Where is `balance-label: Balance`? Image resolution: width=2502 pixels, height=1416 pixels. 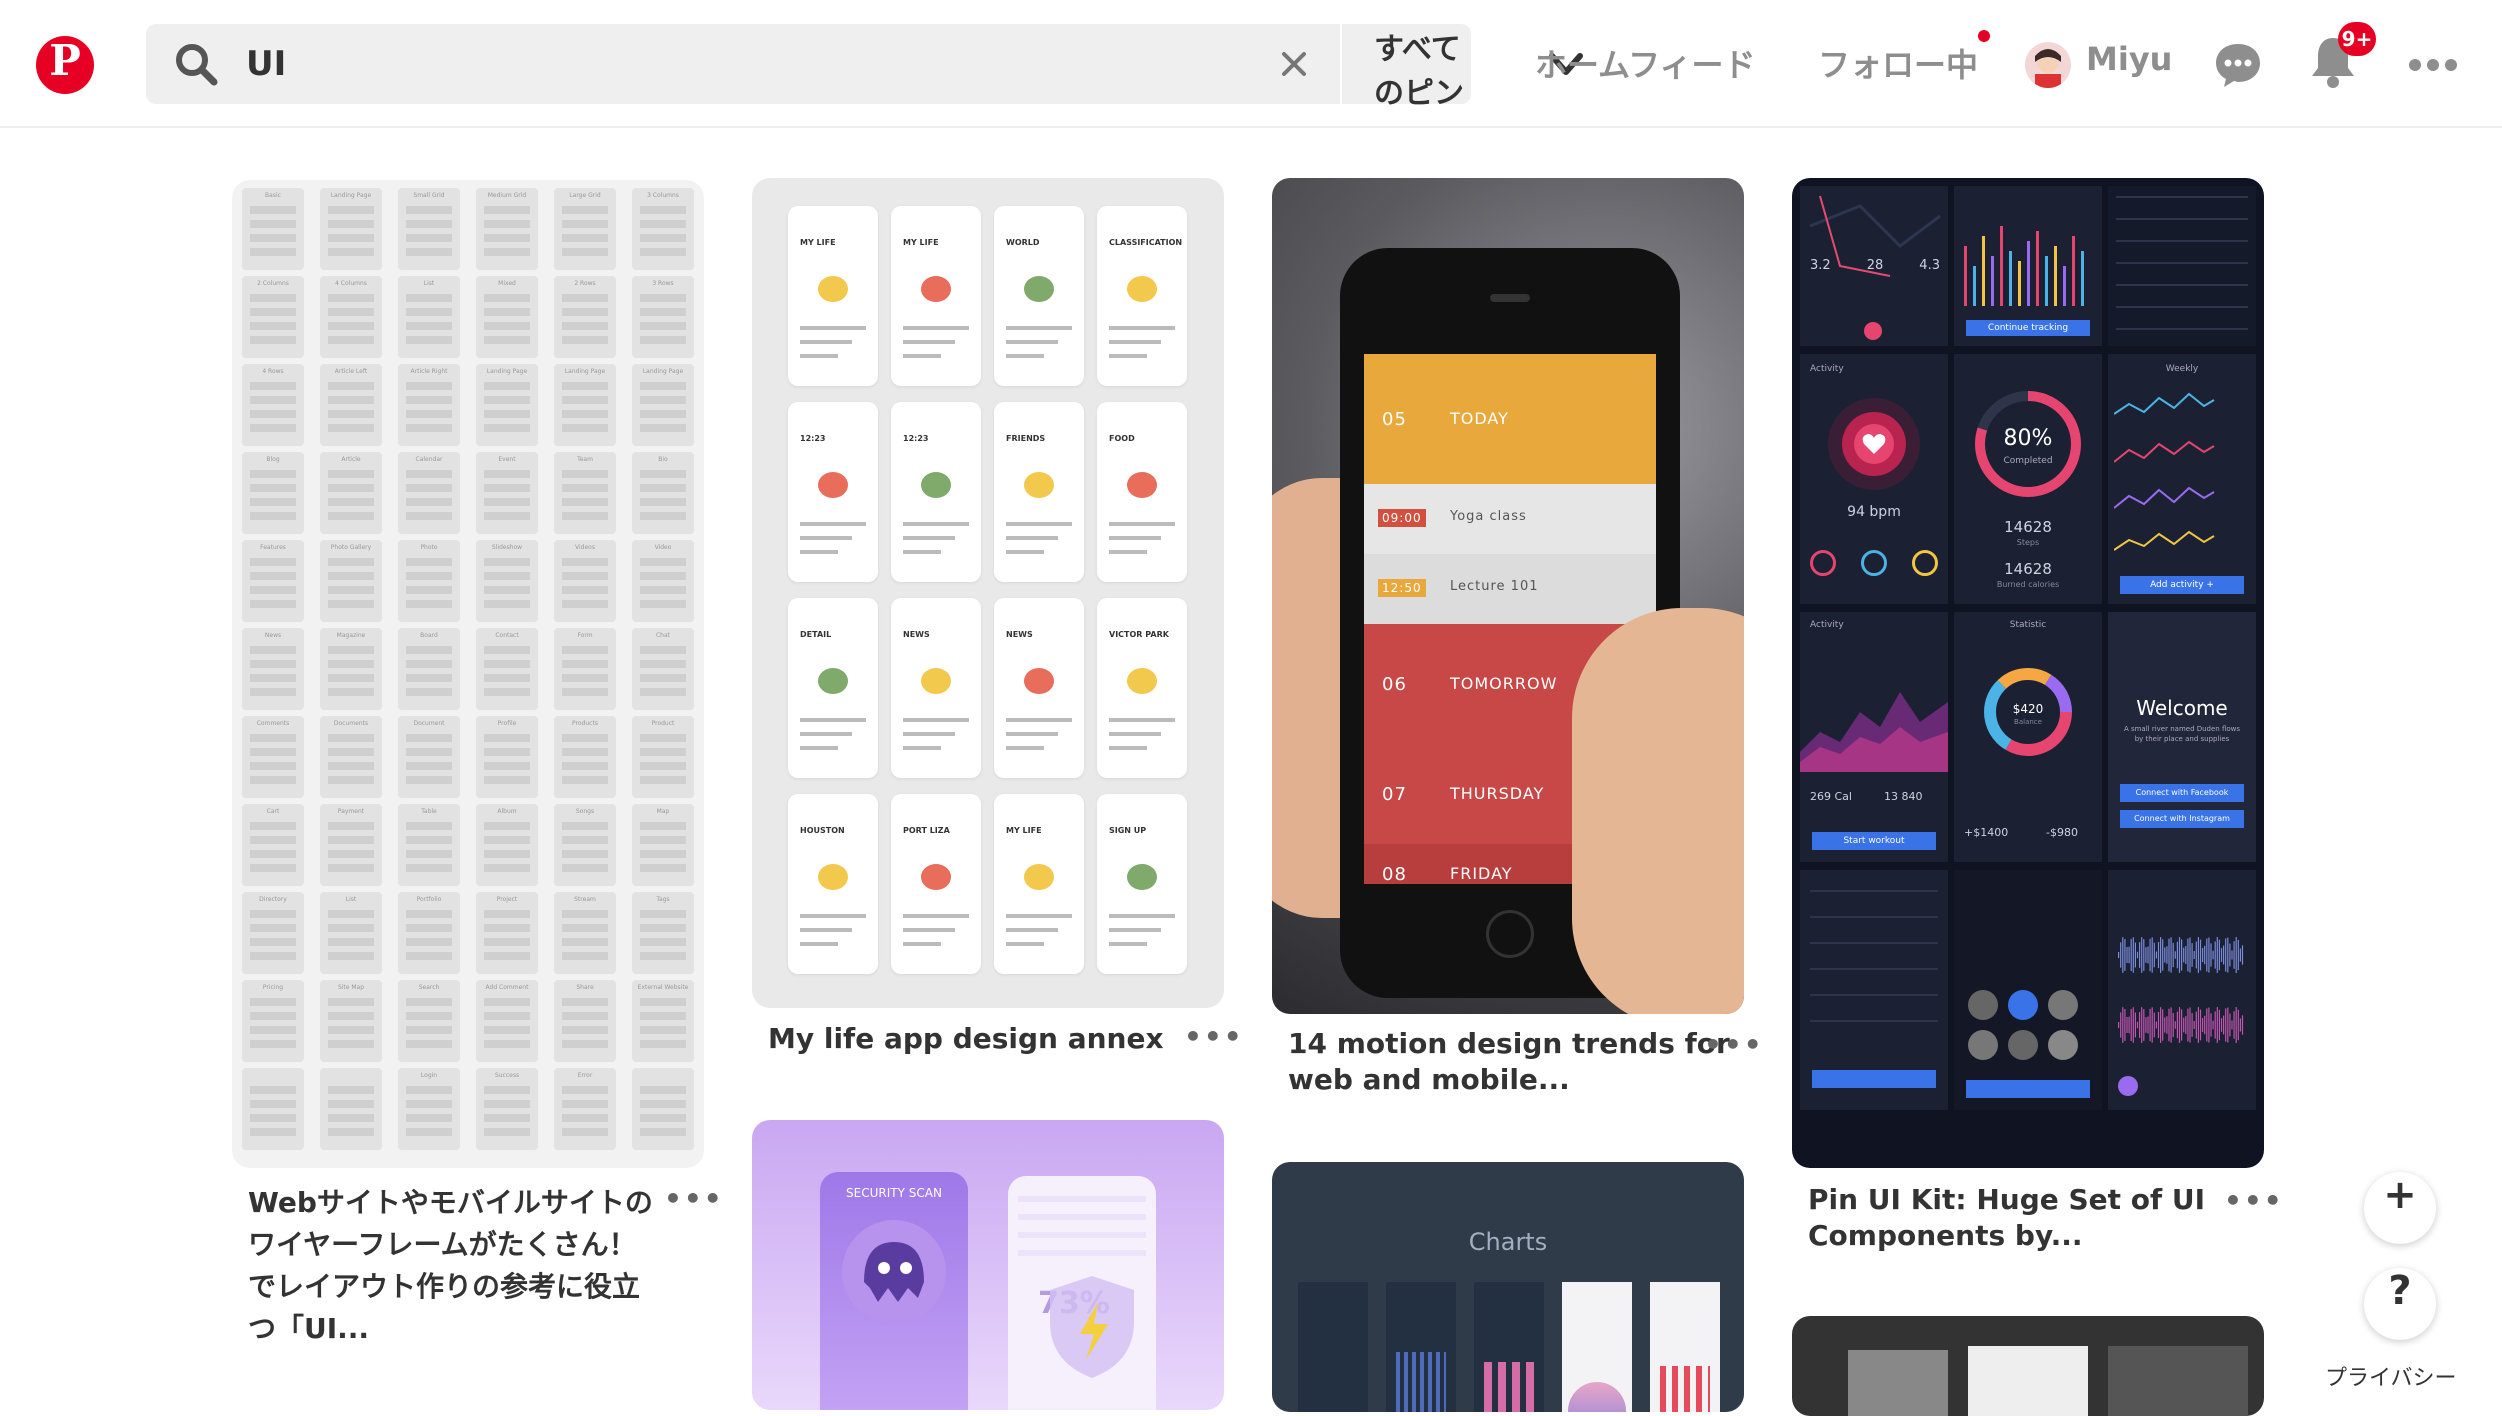 balance-label: Balance is located at coordinates (2028, 722).